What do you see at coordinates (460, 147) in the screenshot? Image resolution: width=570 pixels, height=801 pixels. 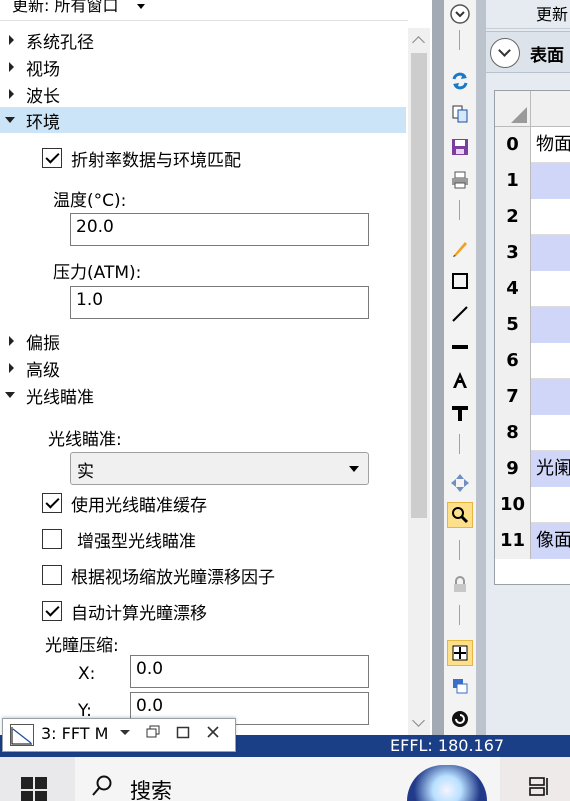 I see `save-icon` at bounding box center [460, 147].